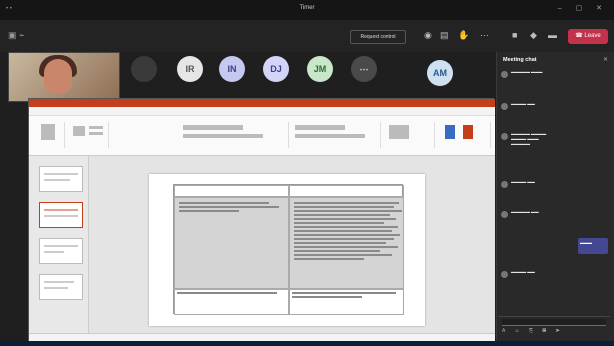 This screenshot has width=614, height=346. What do you see at coordinates (440, 73) in the screenshot?
I see `avatar: AM` at bounding box center [440, 73].